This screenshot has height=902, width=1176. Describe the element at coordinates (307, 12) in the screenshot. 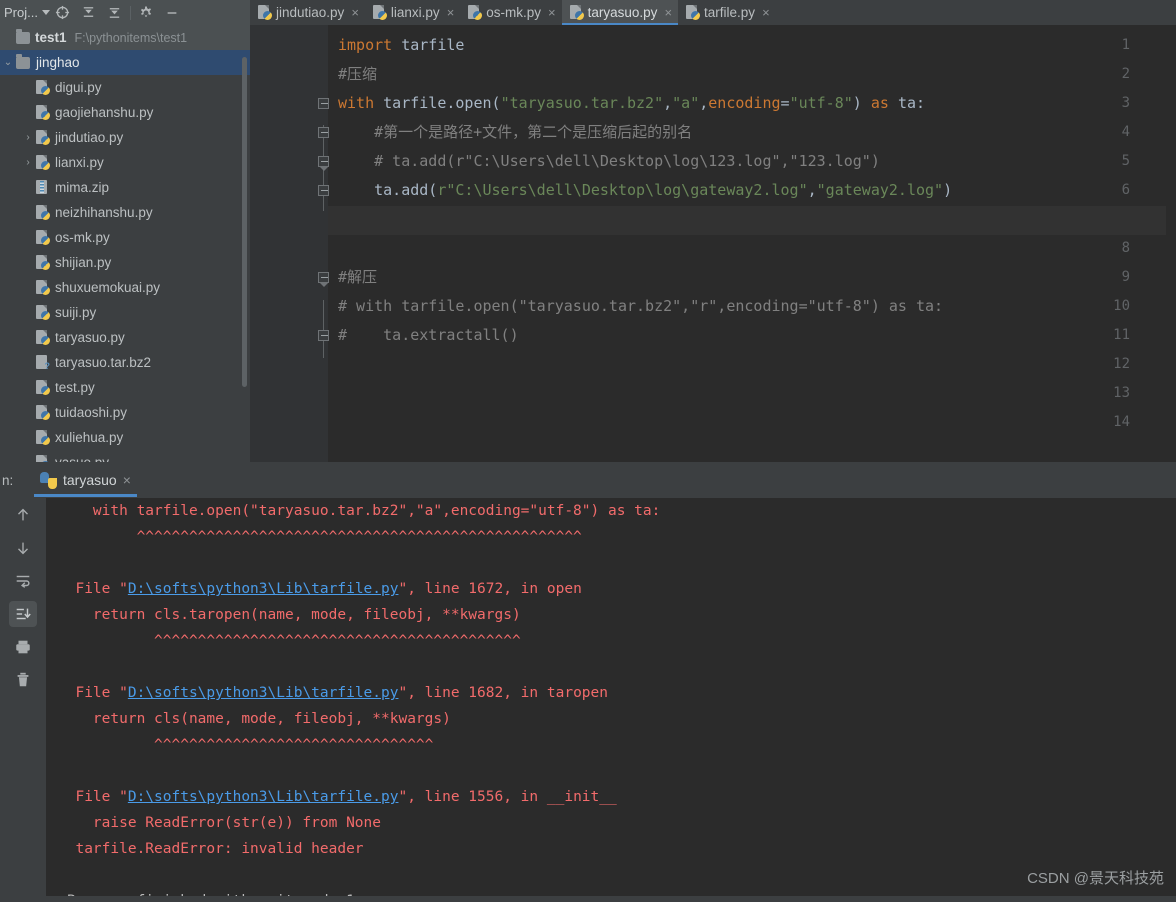

I see `editor-tab-jindutiao-py: jindutiao.py ×` at that location.